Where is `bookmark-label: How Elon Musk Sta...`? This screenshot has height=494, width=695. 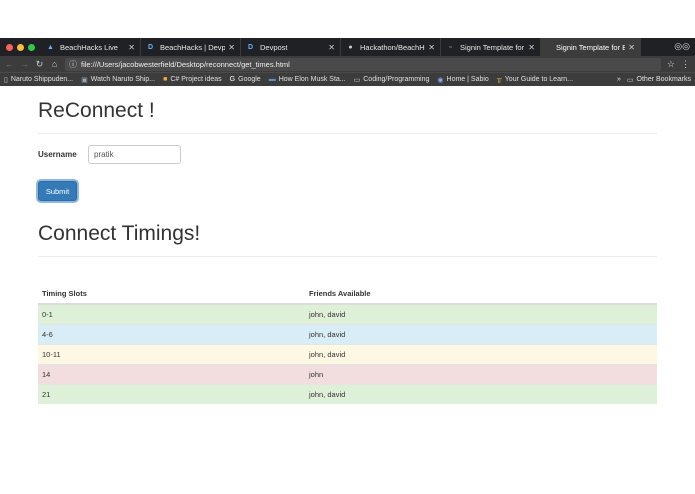
bookmark-label: How Elon Musk Sta... is located at coordinates (312, 79).